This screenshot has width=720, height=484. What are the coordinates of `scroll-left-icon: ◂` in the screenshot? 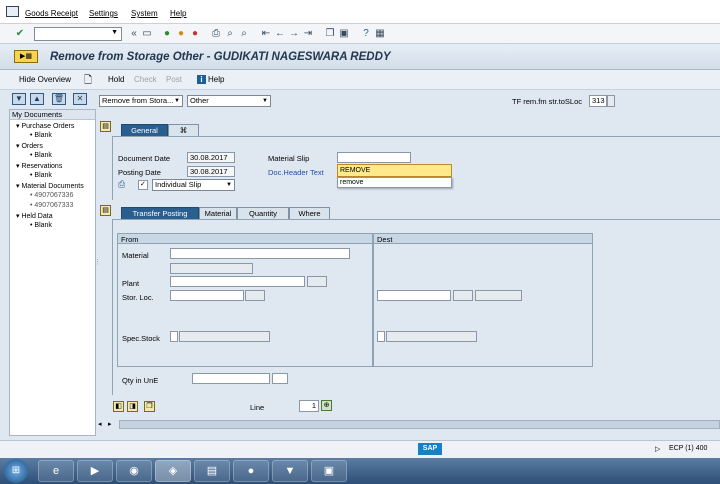 It's located at (100, 424).